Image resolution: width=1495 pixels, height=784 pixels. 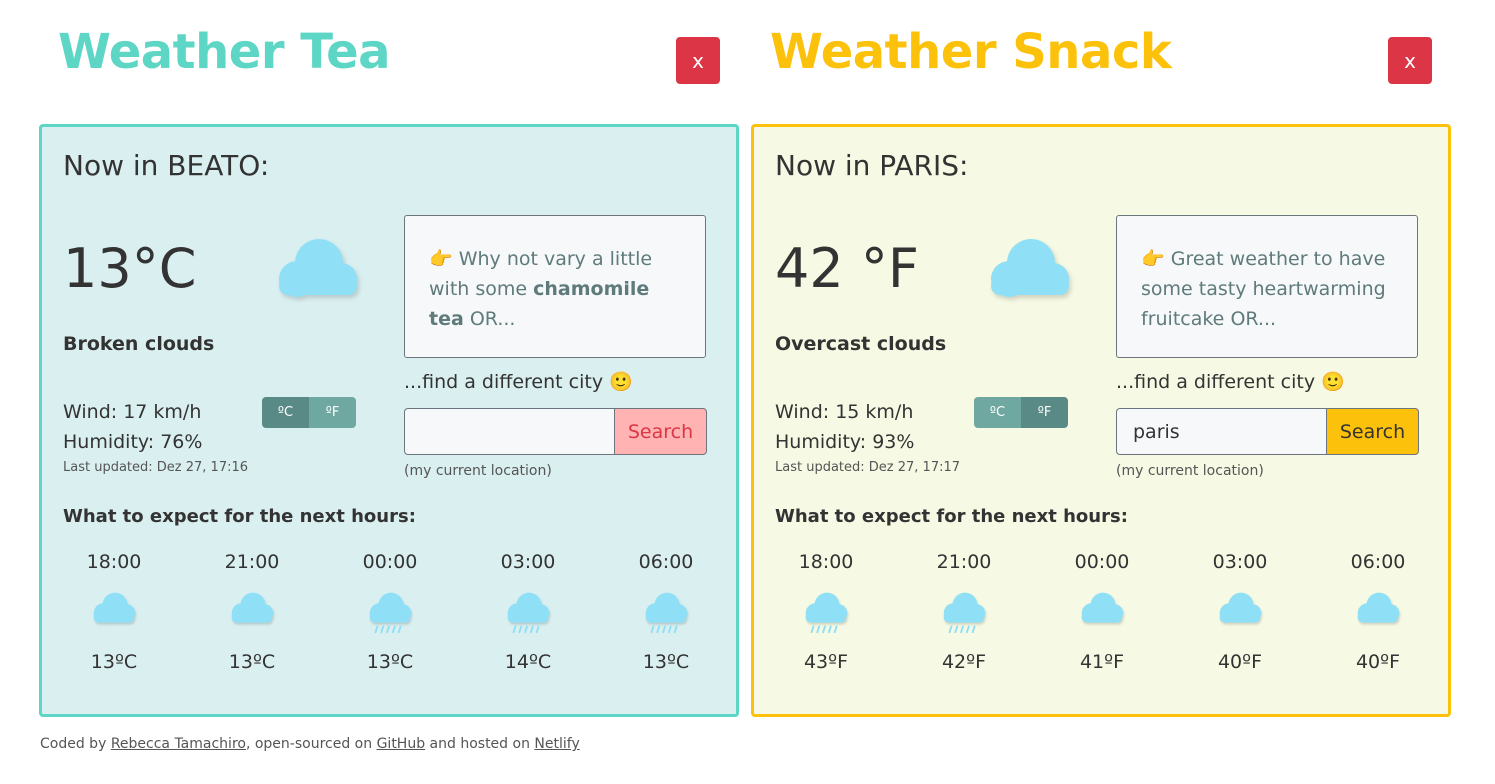 What do you see at coordinates (1410, 60) in the screenshot?
I see `close-button-snack: x` at bounding box center [1410, 60].